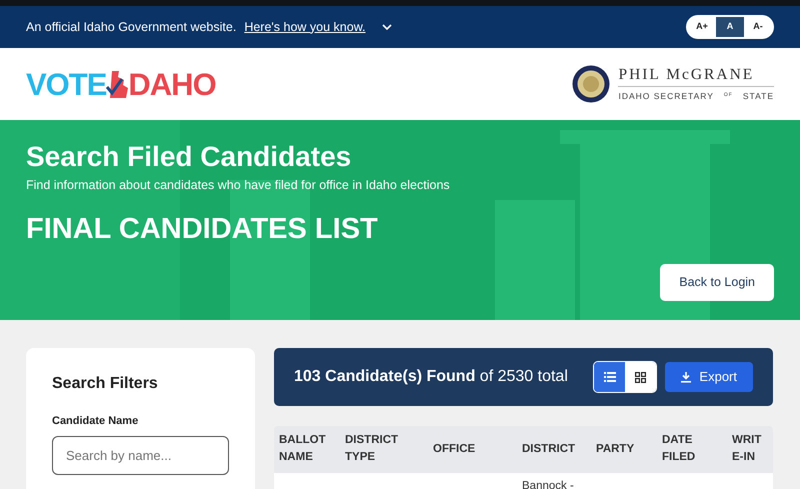  What do you see at coordinates (384, 449) in the screenshot?
I see `column-header: DISTRICT TYPE` at bounding box center [384, 449].